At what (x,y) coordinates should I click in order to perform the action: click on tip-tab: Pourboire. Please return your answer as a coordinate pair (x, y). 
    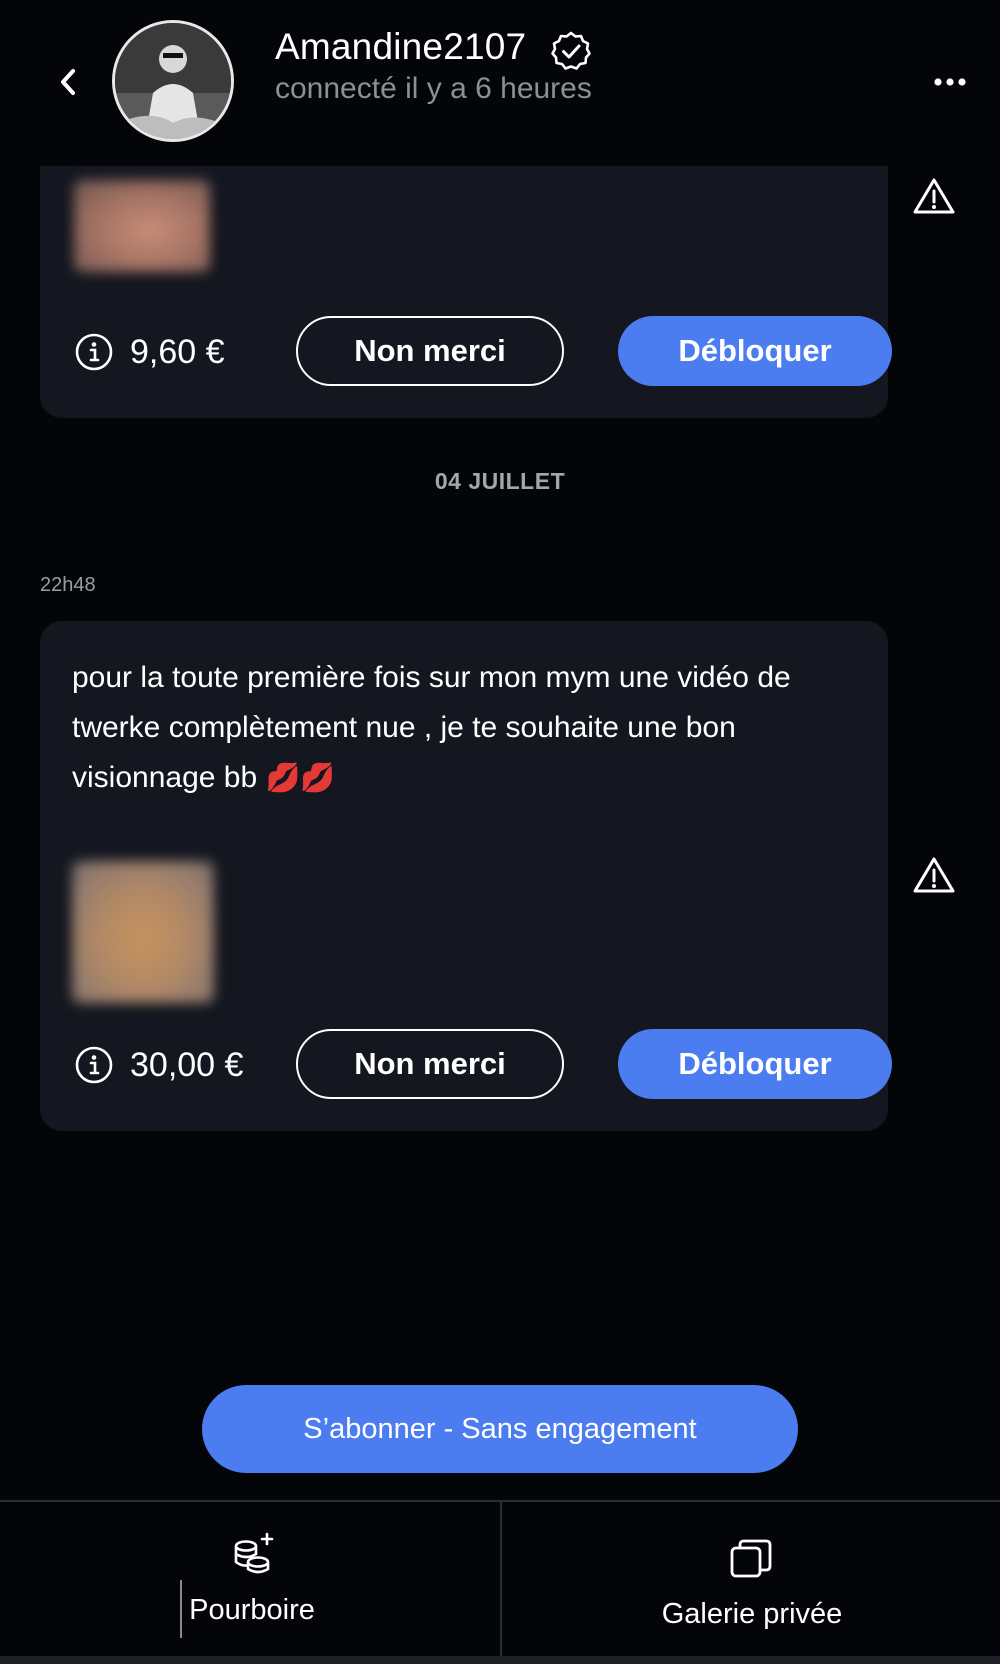
    Looking at the image, I should click on (250, 1582).